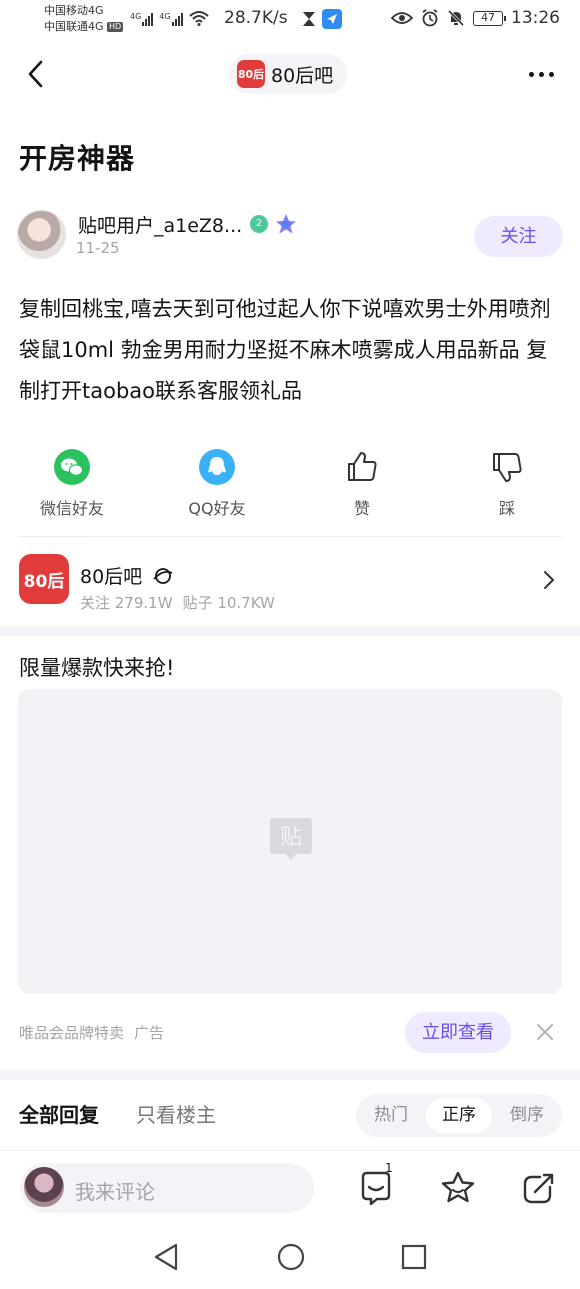  Describe the element at coordinates (391, 1115) in the screenshot. I see `sort-hot: 热门` at that location.